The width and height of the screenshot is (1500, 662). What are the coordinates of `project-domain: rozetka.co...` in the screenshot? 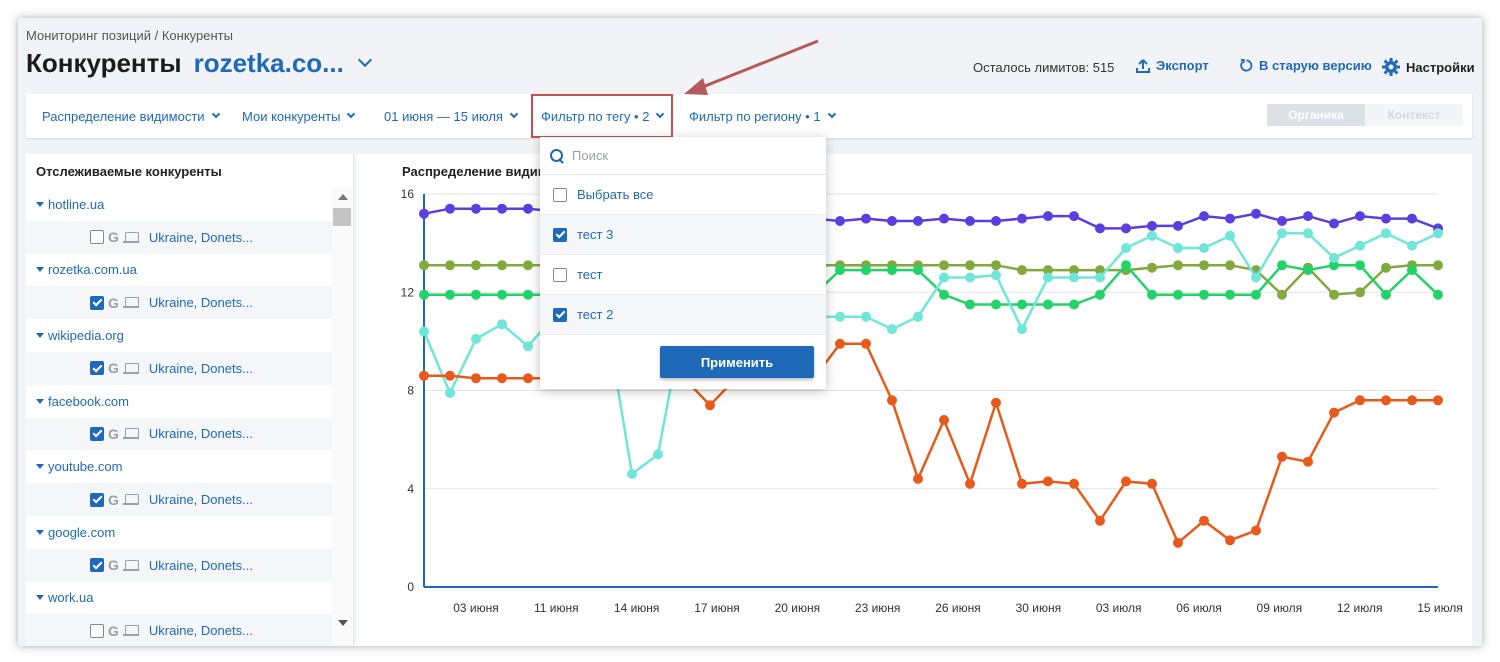 It's located at (269, 63).